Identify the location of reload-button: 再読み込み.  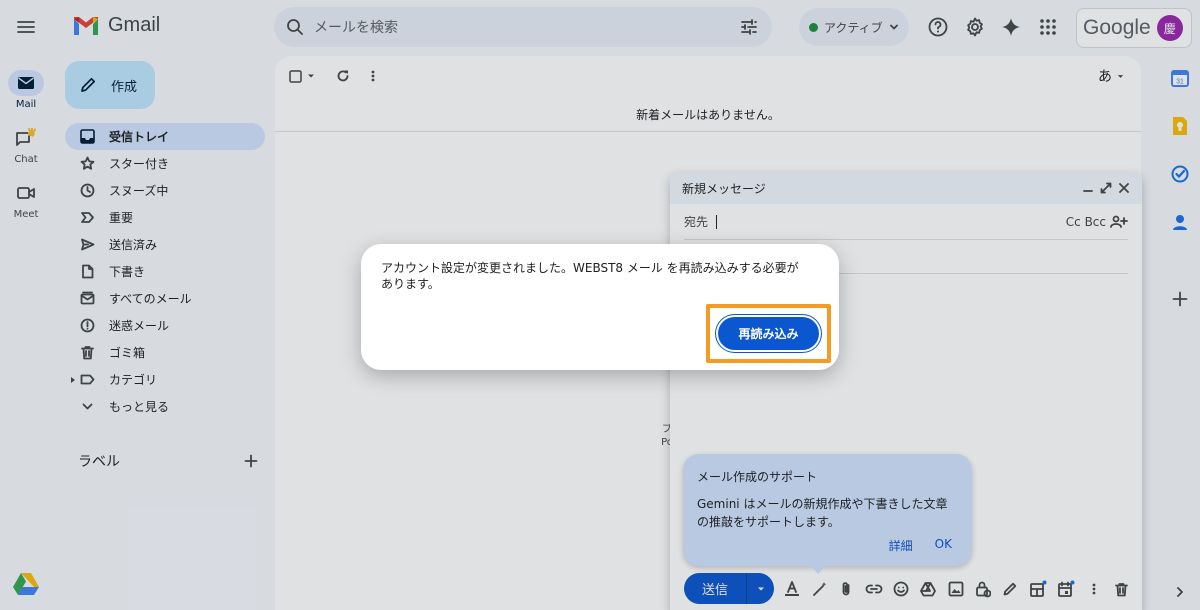
(768, 333).